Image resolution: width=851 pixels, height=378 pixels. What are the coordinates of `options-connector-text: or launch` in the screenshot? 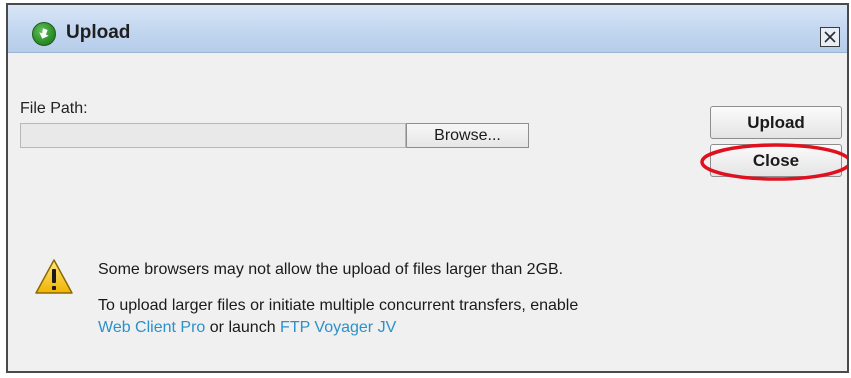 It's located at (242, 327).